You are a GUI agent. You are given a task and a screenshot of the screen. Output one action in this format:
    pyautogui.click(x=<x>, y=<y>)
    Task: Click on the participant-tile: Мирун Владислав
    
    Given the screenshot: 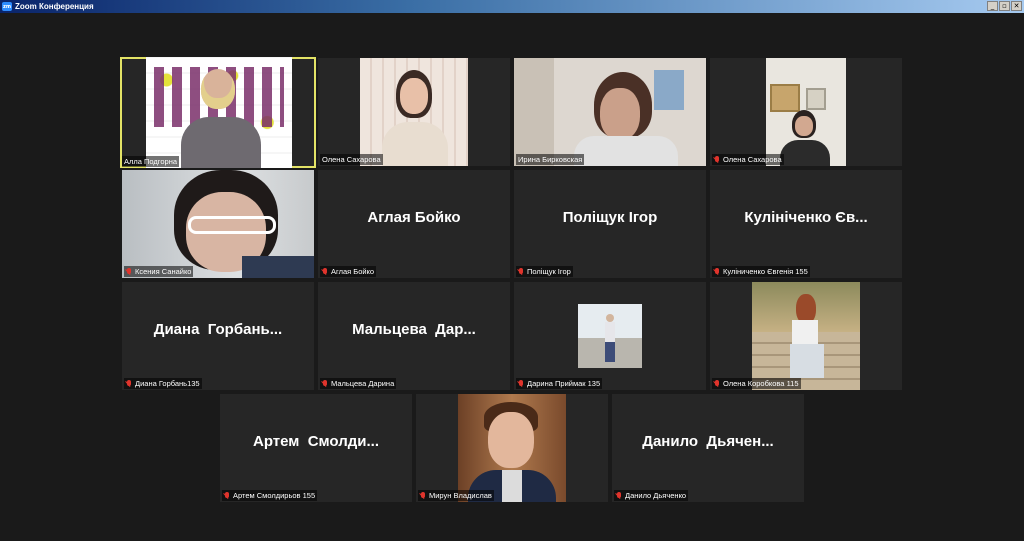 What is the action you would take?
    pyautogui.click(x=512, y=448)
    